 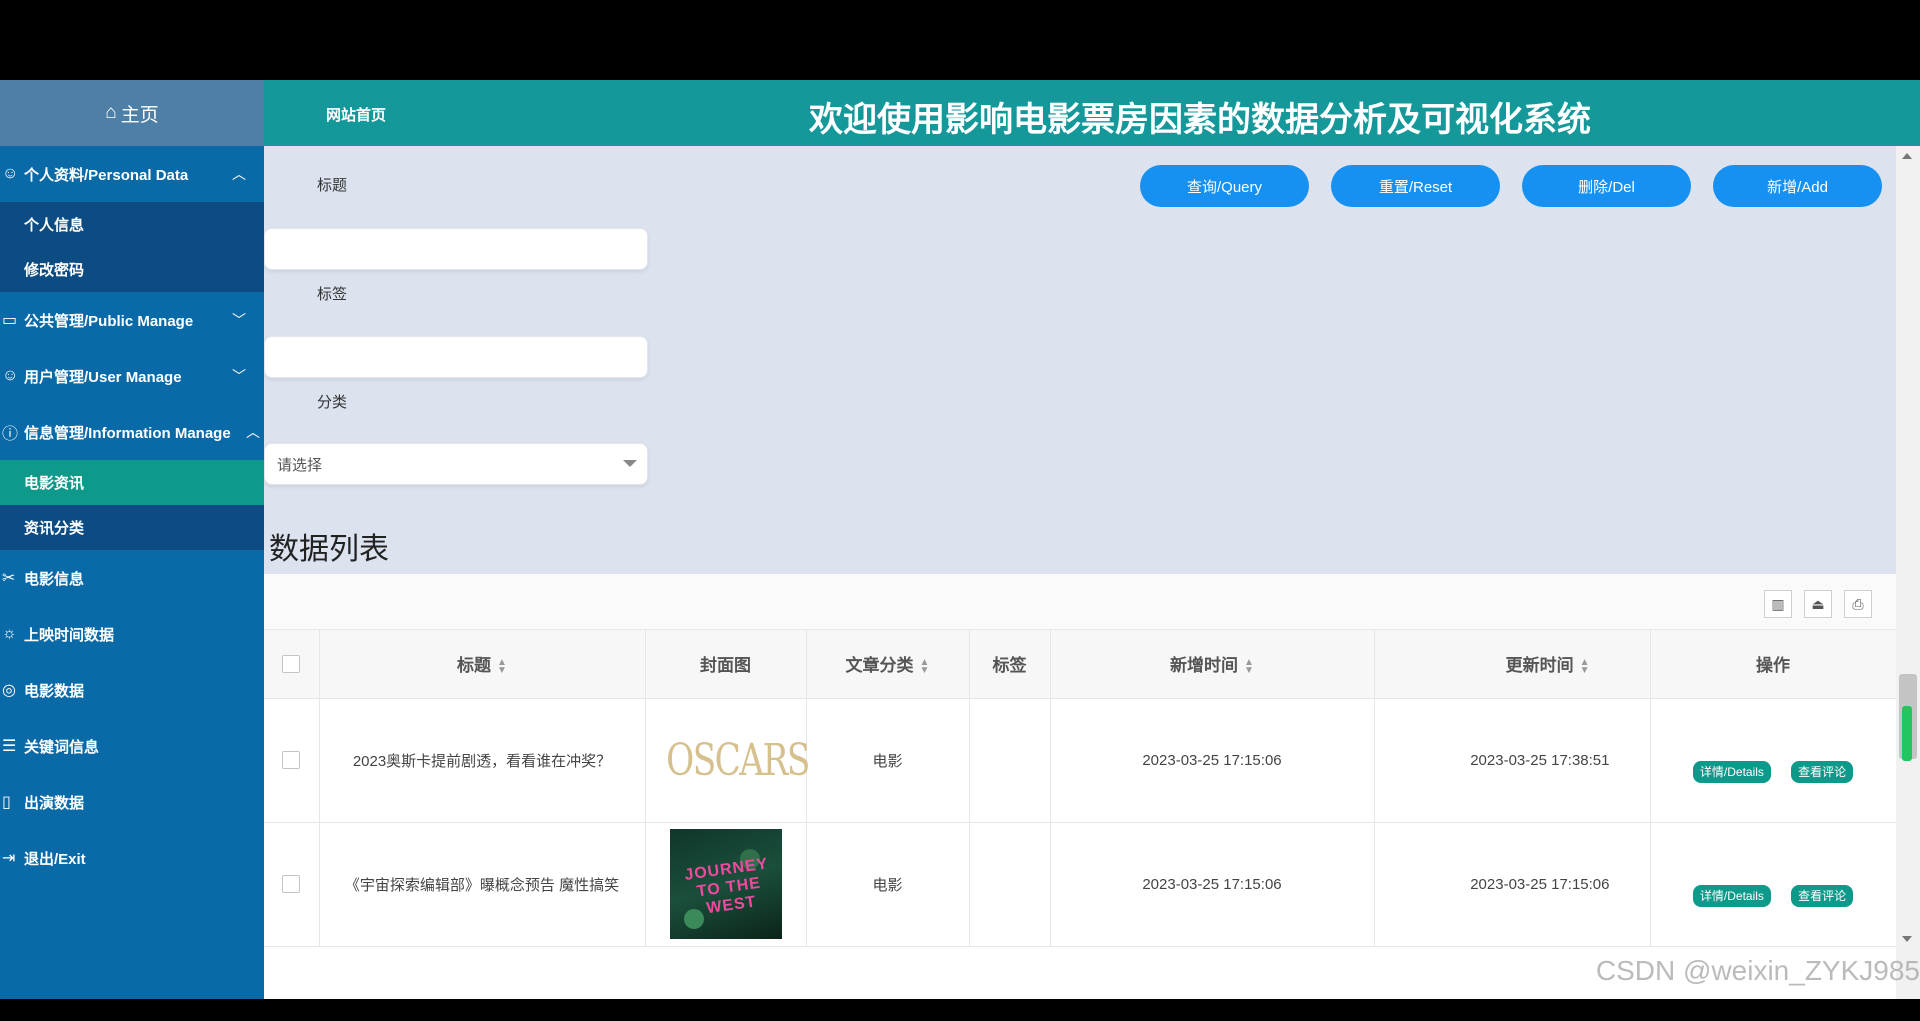 I want to click on column-header-updated: 更新时间 ▲ ▼, so click(x=1512, y=664).